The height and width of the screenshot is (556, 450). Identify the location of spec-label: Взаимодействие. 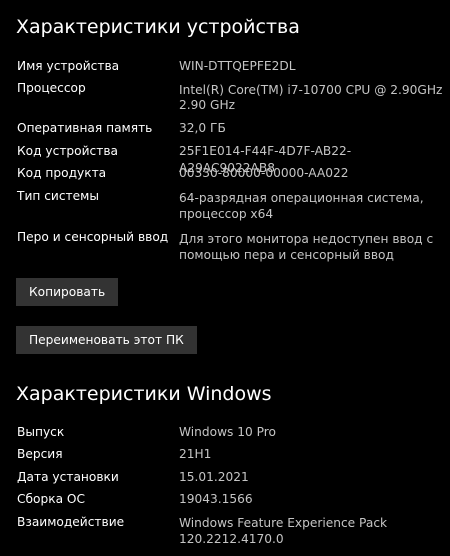
(71, 522).